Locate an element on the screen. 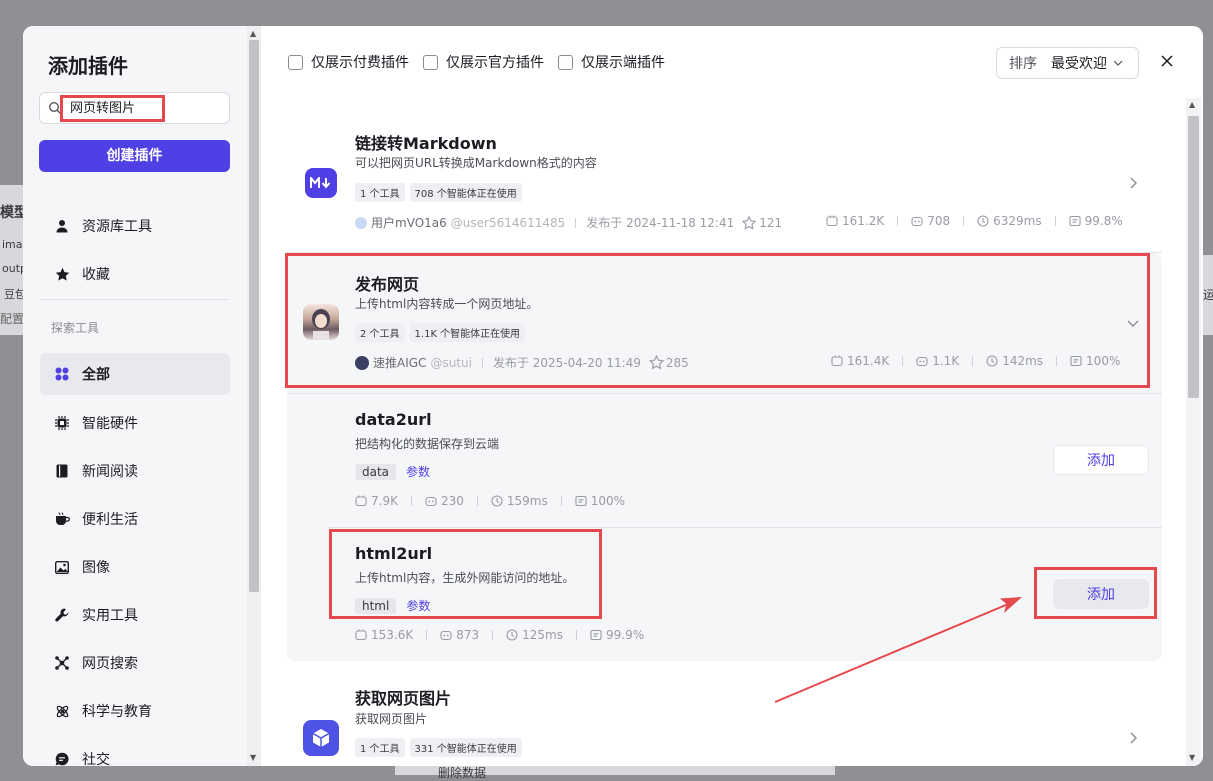 The width and height of the screenshot is (1213, 781). plugin-title: 链接转Markdown is located at coordinates (426, 143).